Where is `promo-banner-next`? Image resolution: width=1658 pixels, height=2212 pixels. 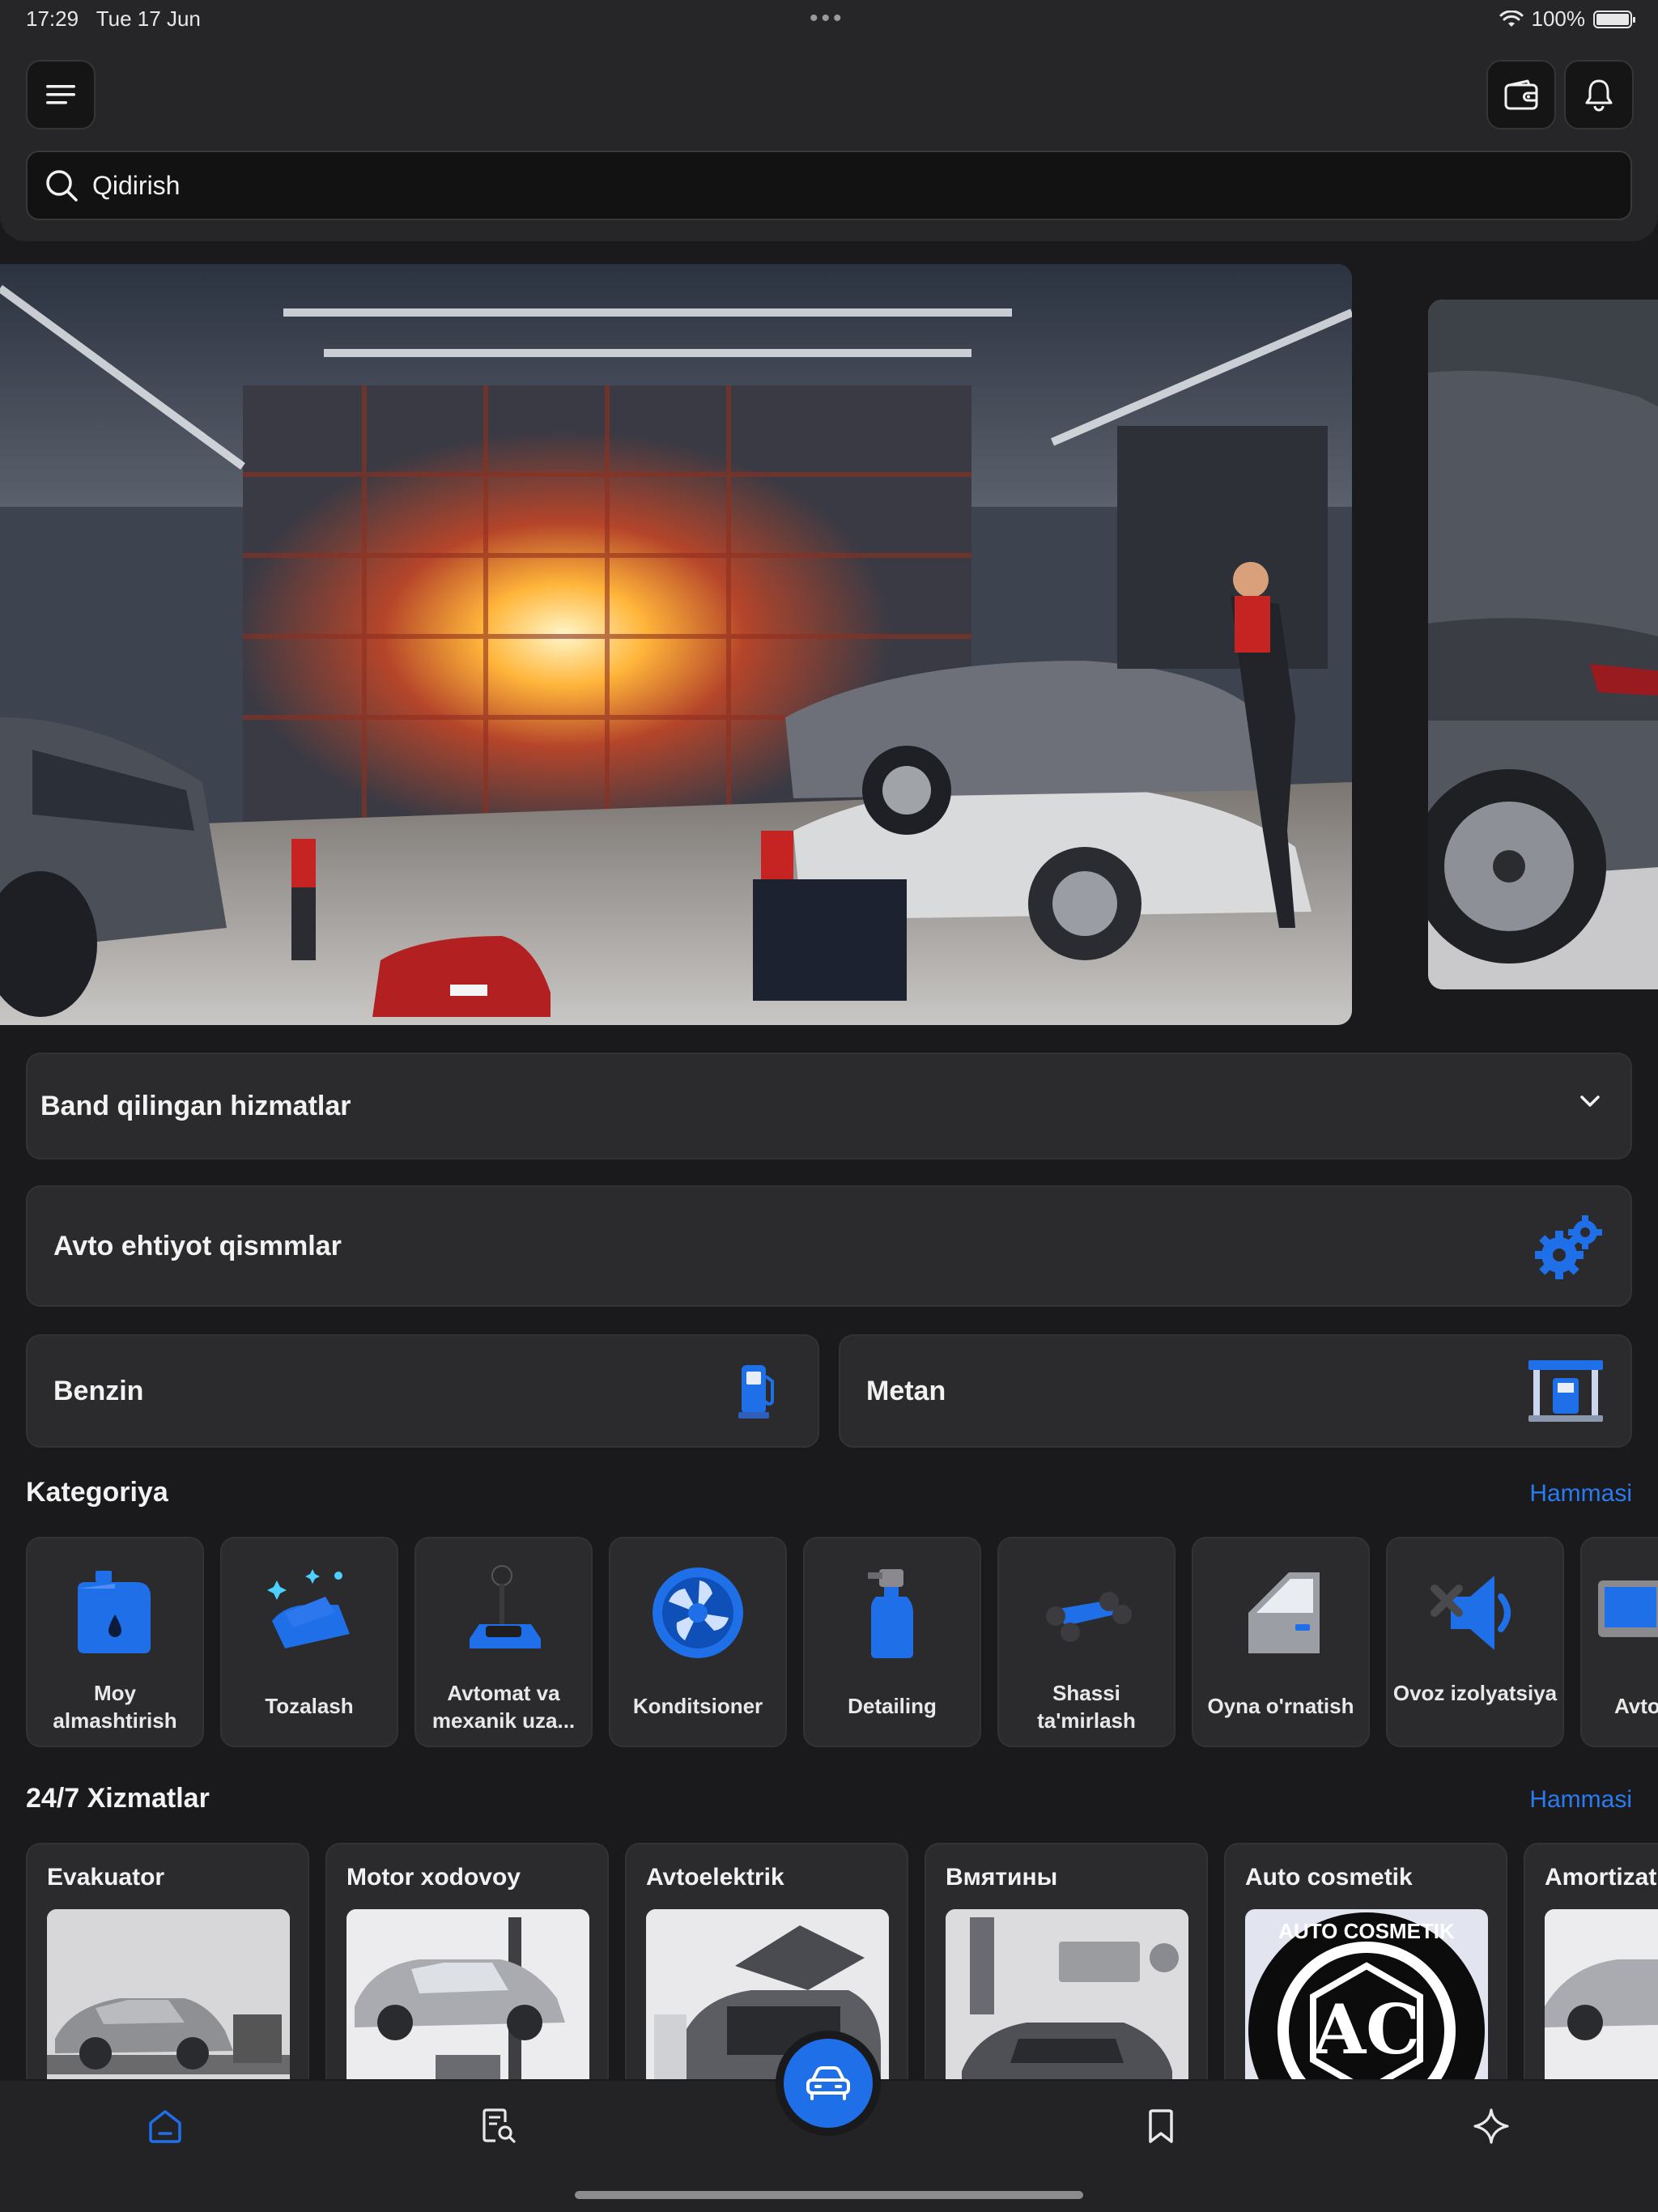 promo-banner-next is located at coordinates (1543, 644).